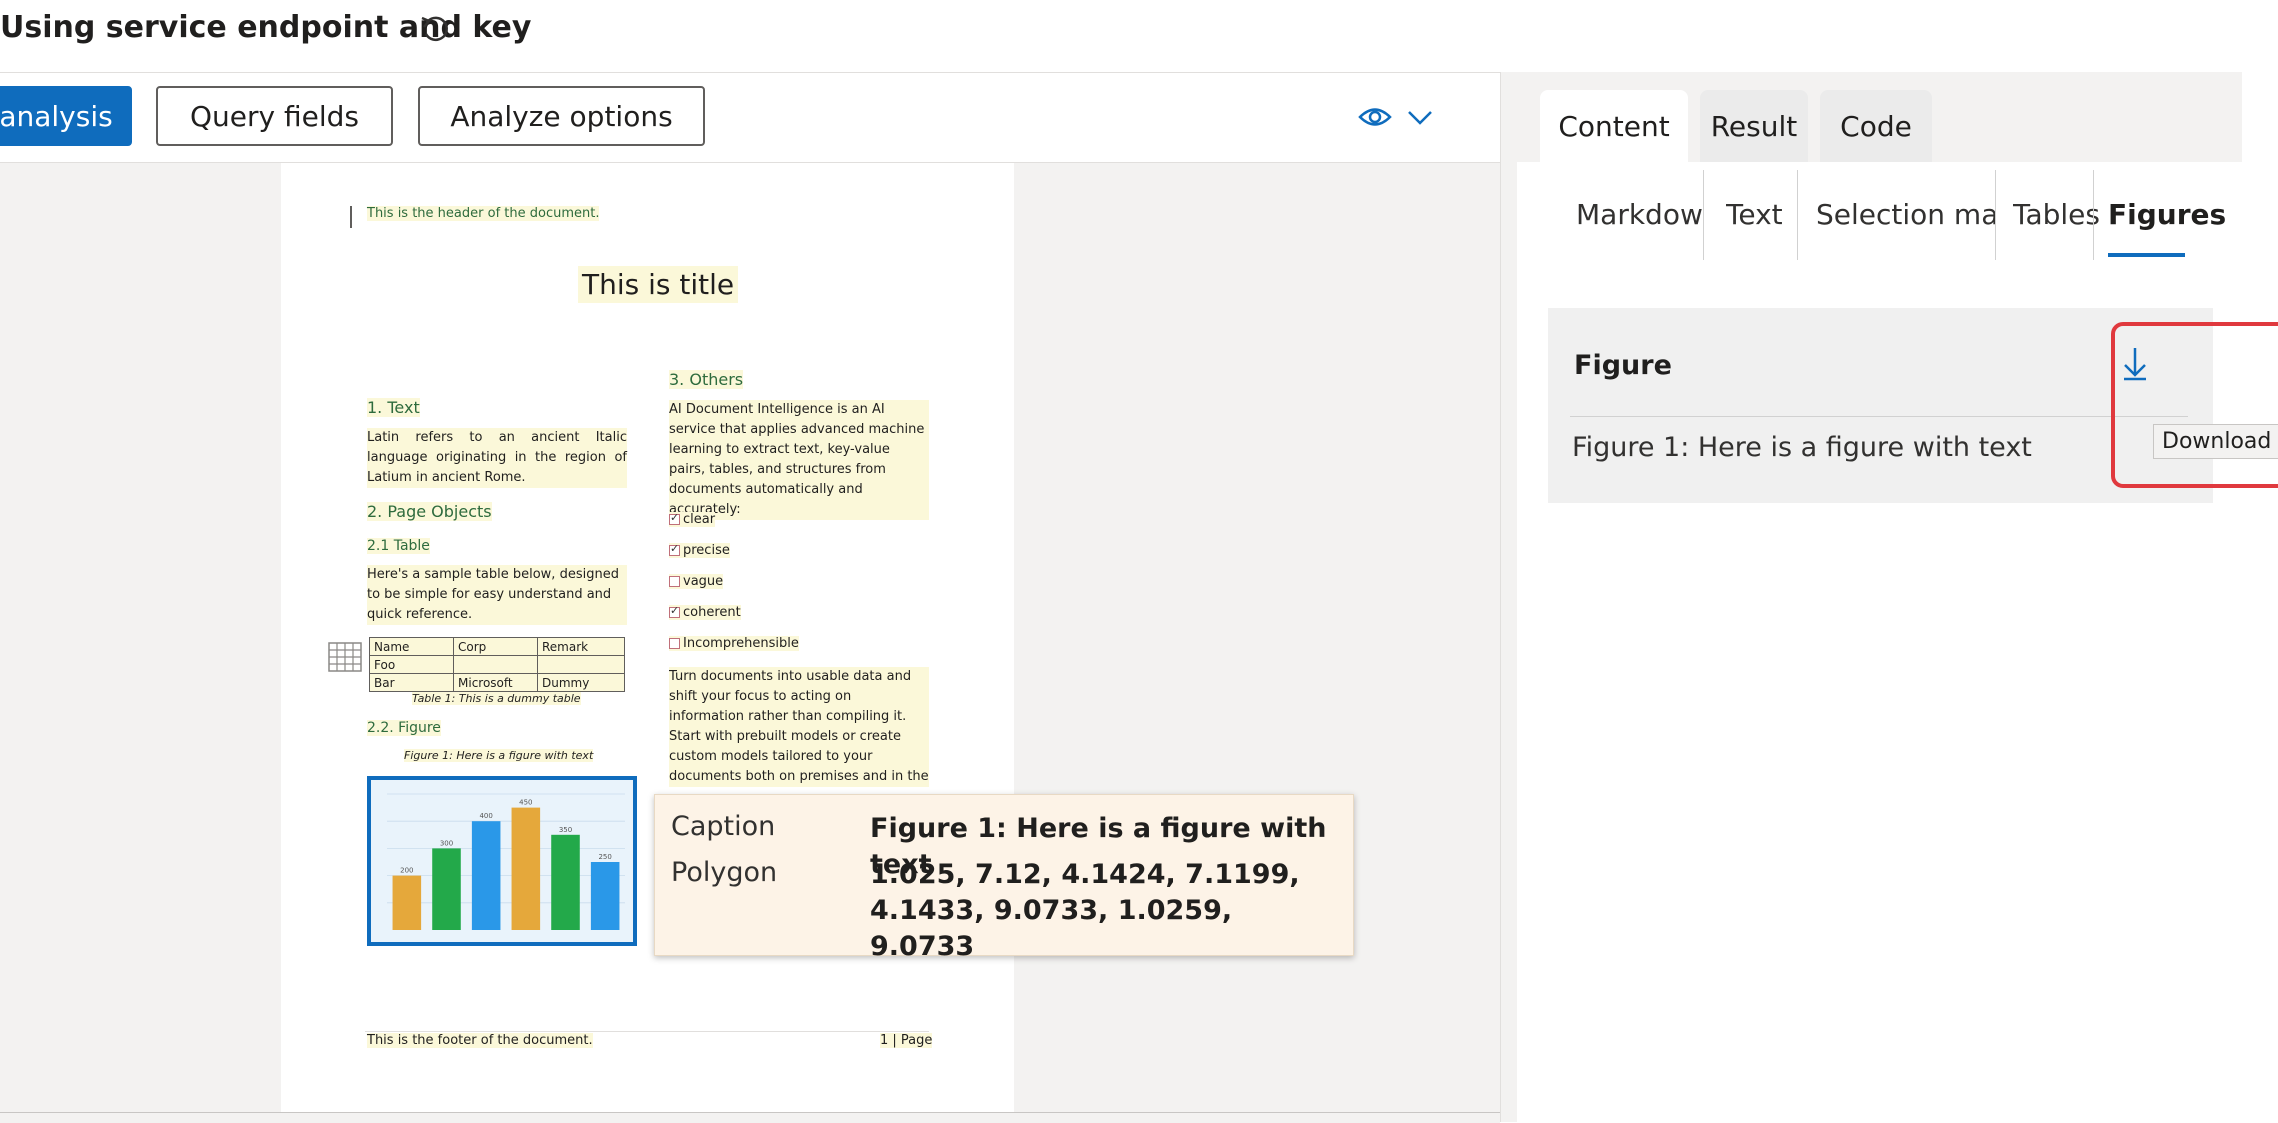 The image size is (2278, 1123). I want to click on tab-content: Content, so click(1614, 126).